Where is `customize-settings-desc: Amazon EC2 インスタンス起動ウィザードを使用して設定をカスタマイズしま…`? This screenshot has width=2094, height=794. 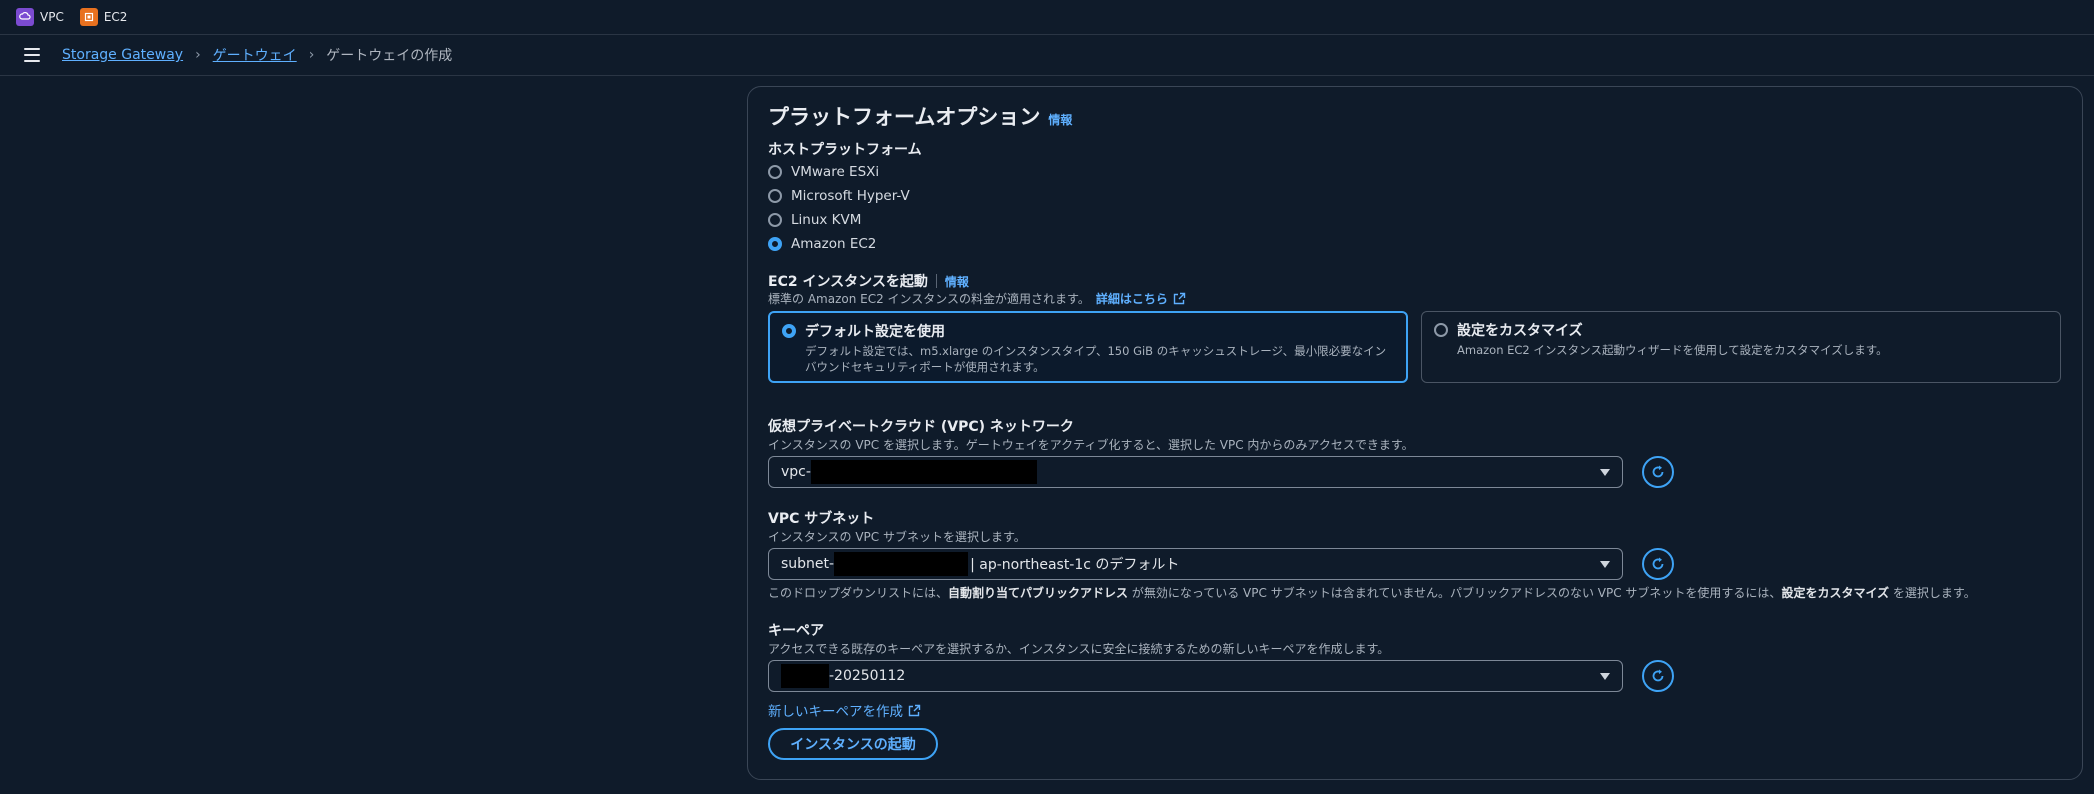 customize-settings-desc: Amazon EC2 インスタンス起動ウィザードを使用して設定をカスタマイズしま… is located at coordinates (1672, 350).